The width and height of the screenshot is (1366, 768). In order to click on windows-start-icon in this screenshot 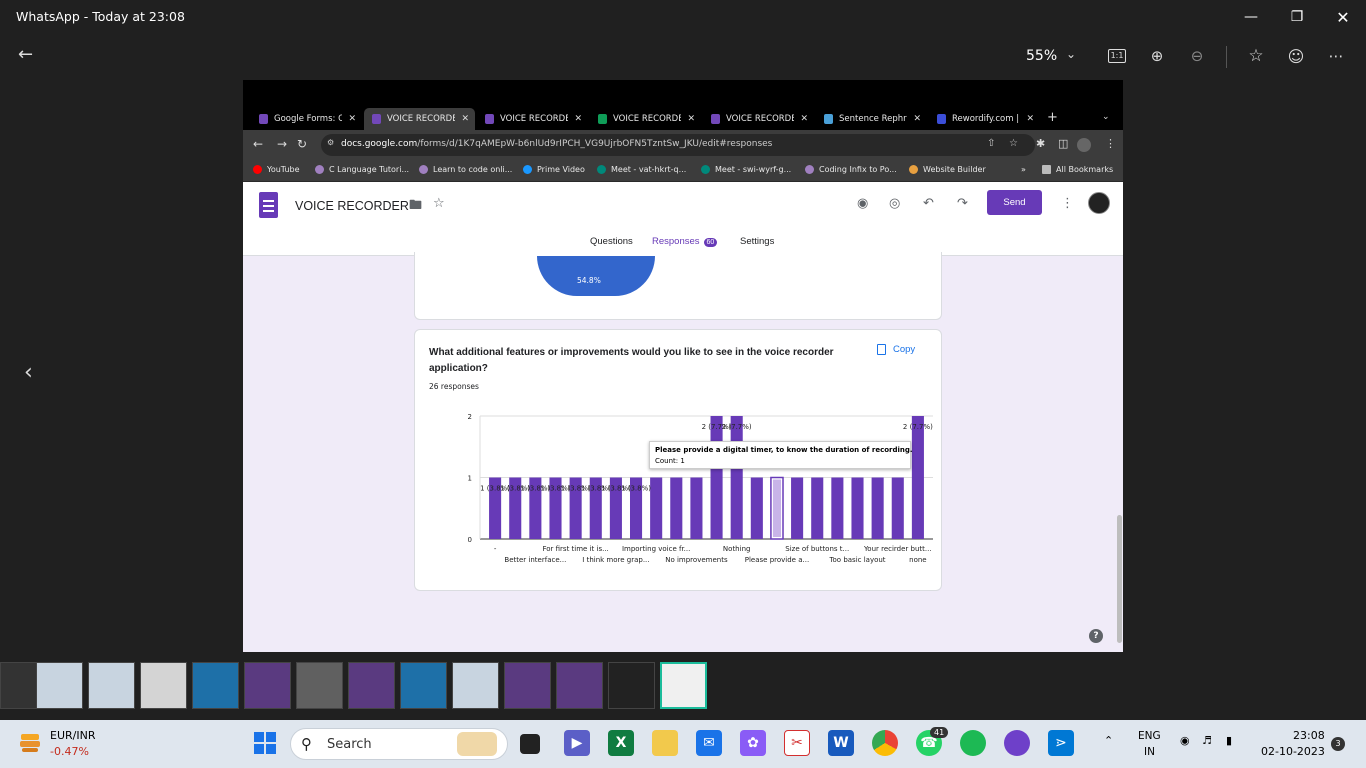, I will do `click(265, 743)`.